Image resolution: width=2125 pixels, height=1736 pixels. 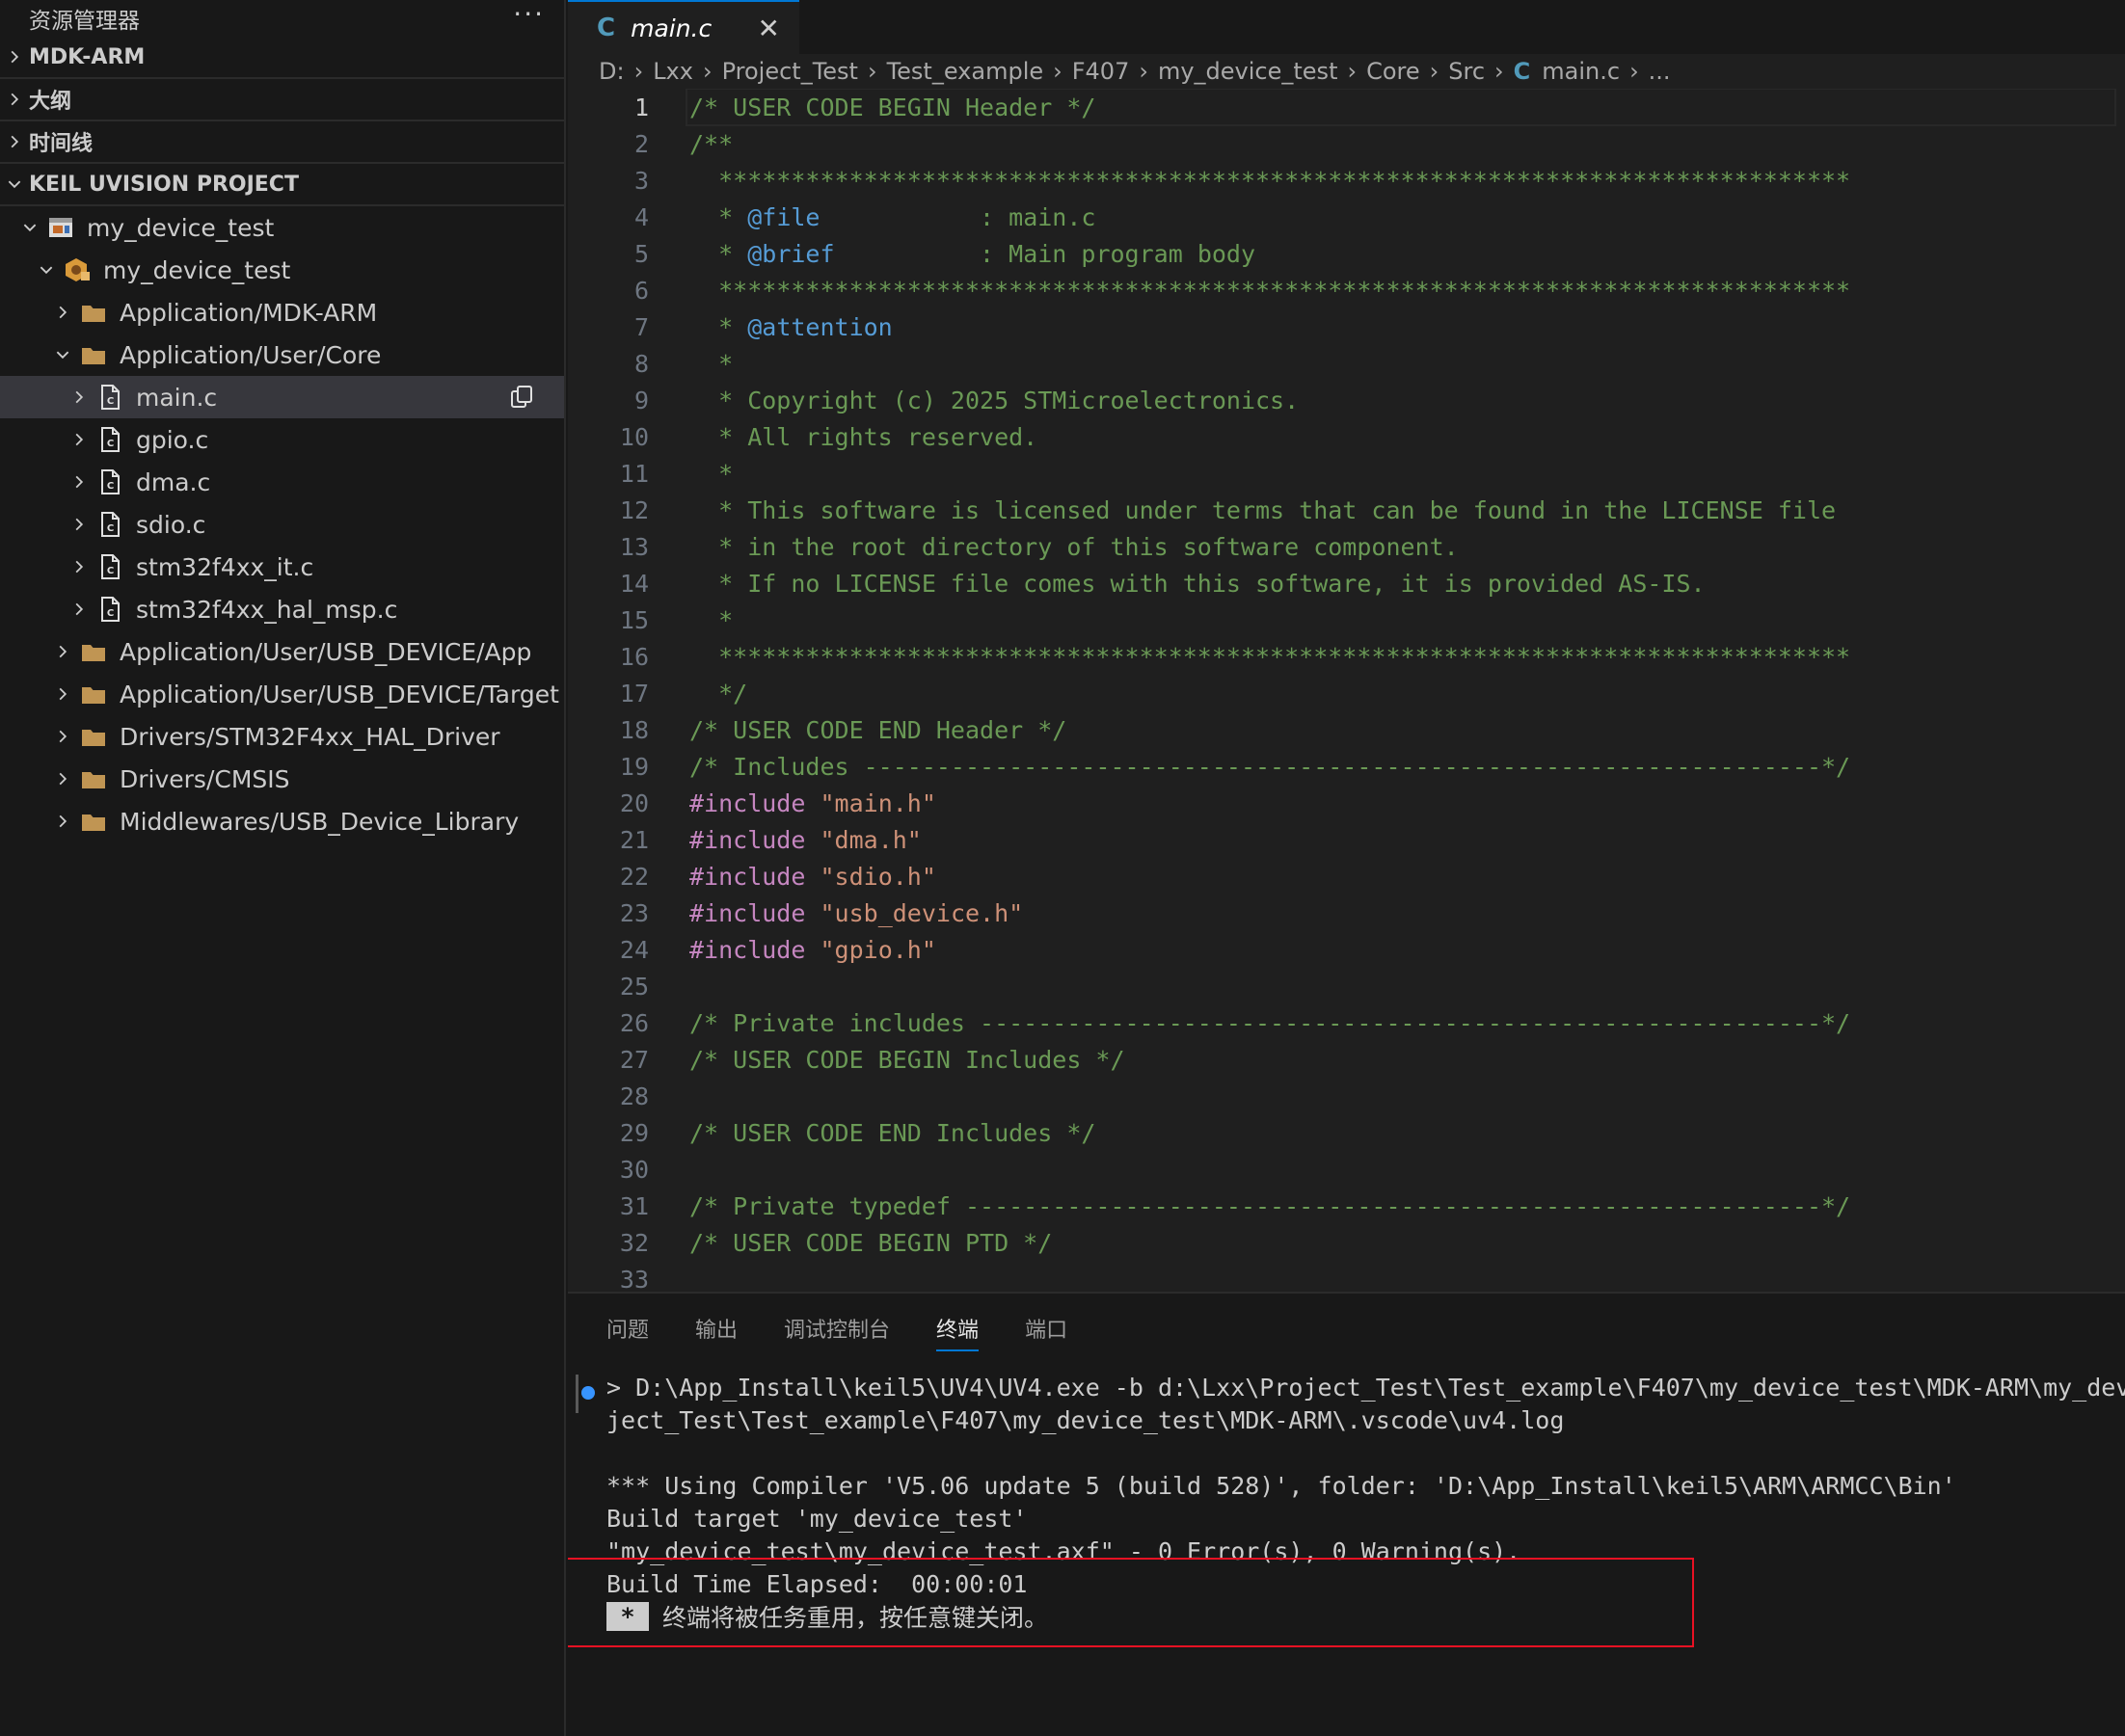 I want to click on line-number: 5, so click(x=641, y=253).